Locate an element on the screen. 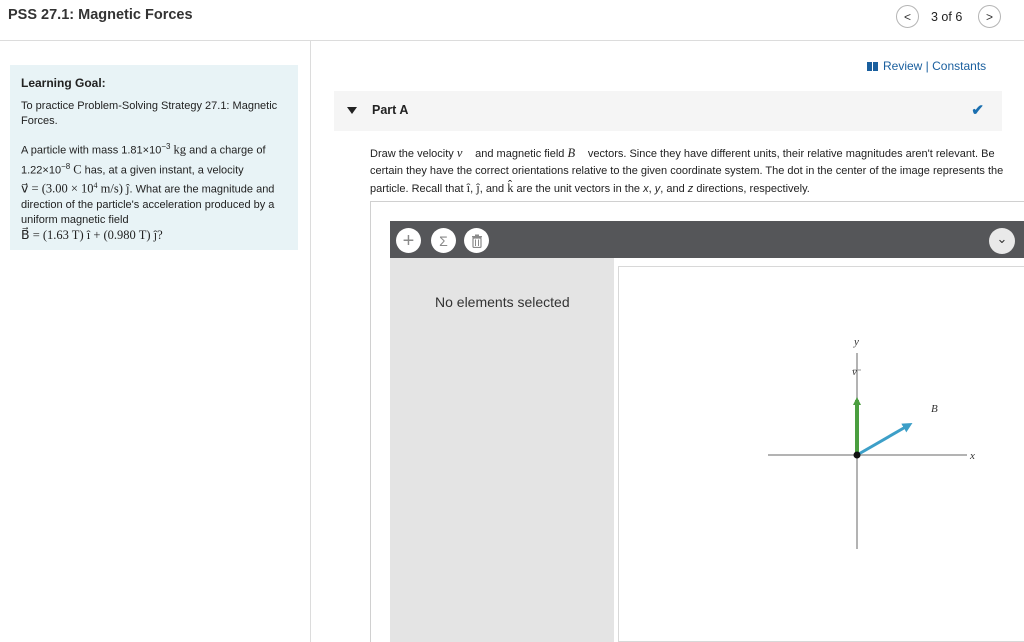 The width and height of the screenshot is (1024, 642). particle-dot is located at coordinates (857, 455).